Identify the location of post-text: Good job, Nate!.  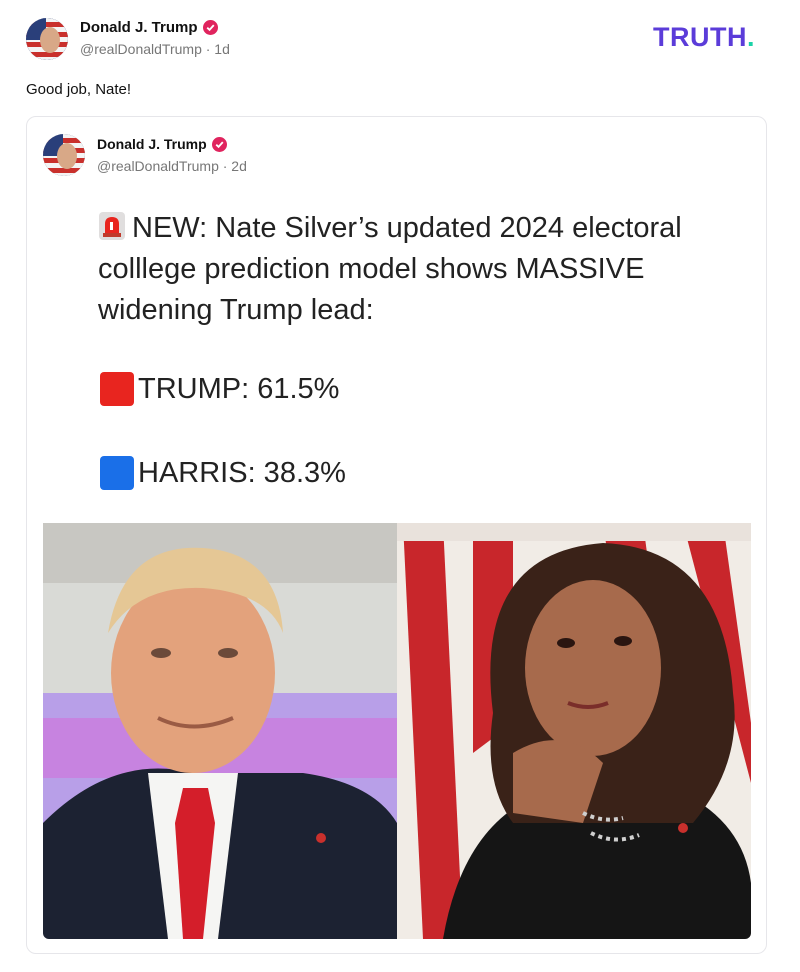
(79, 89).